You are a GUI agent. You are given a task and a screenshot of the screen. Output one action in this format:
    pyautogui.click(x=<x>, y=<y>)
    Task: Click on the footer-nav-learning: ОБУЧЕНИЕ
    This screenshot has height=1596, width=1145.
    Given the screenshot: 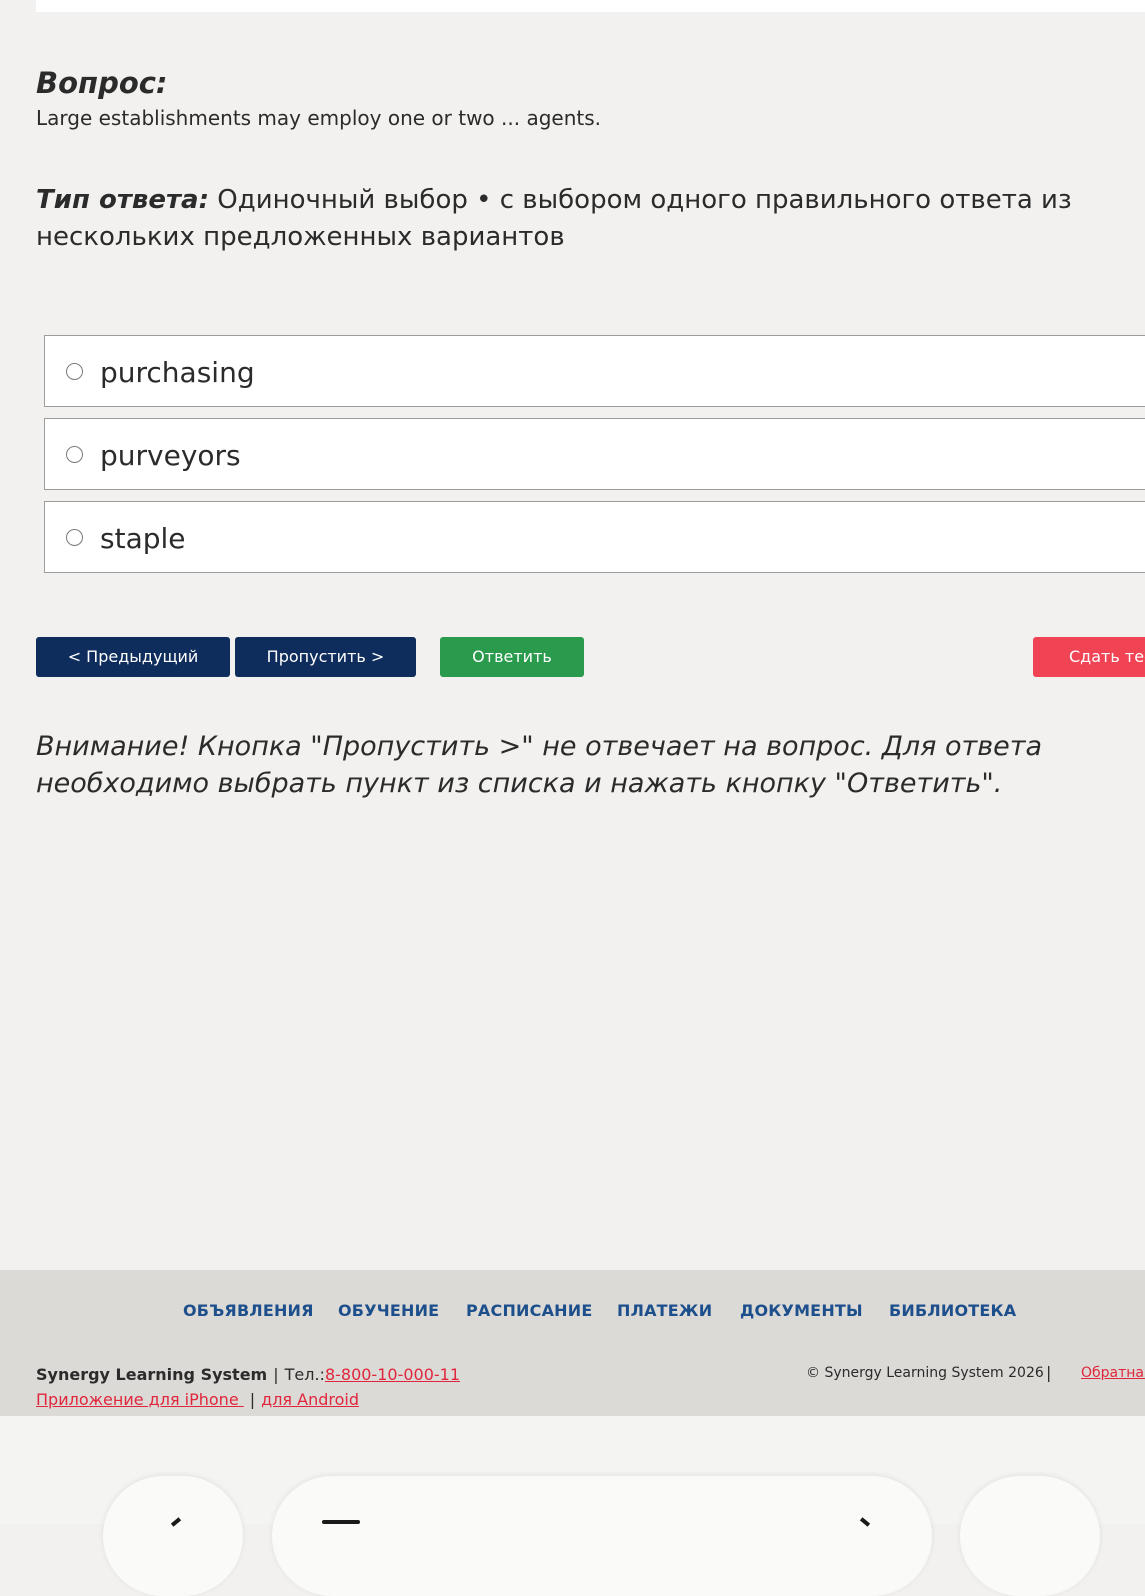 What is the action you would take?
    pyautogui.click(x=388, y=1310)
    